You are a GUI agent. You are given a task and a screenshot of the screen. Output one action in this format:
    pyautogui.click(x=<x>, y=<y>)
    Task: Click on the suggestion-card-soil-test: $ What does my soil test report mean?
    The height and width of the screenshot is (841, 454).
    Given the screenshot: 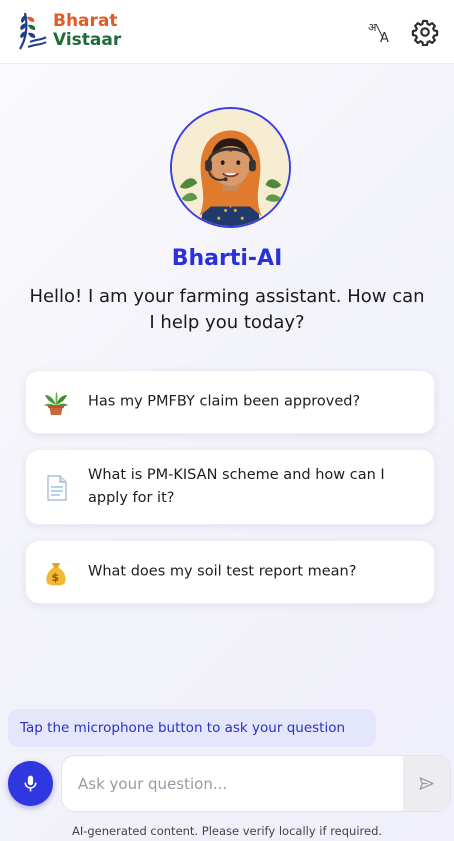 What is the action you would take?
    pyautogui.click(x=230, y=572)
    